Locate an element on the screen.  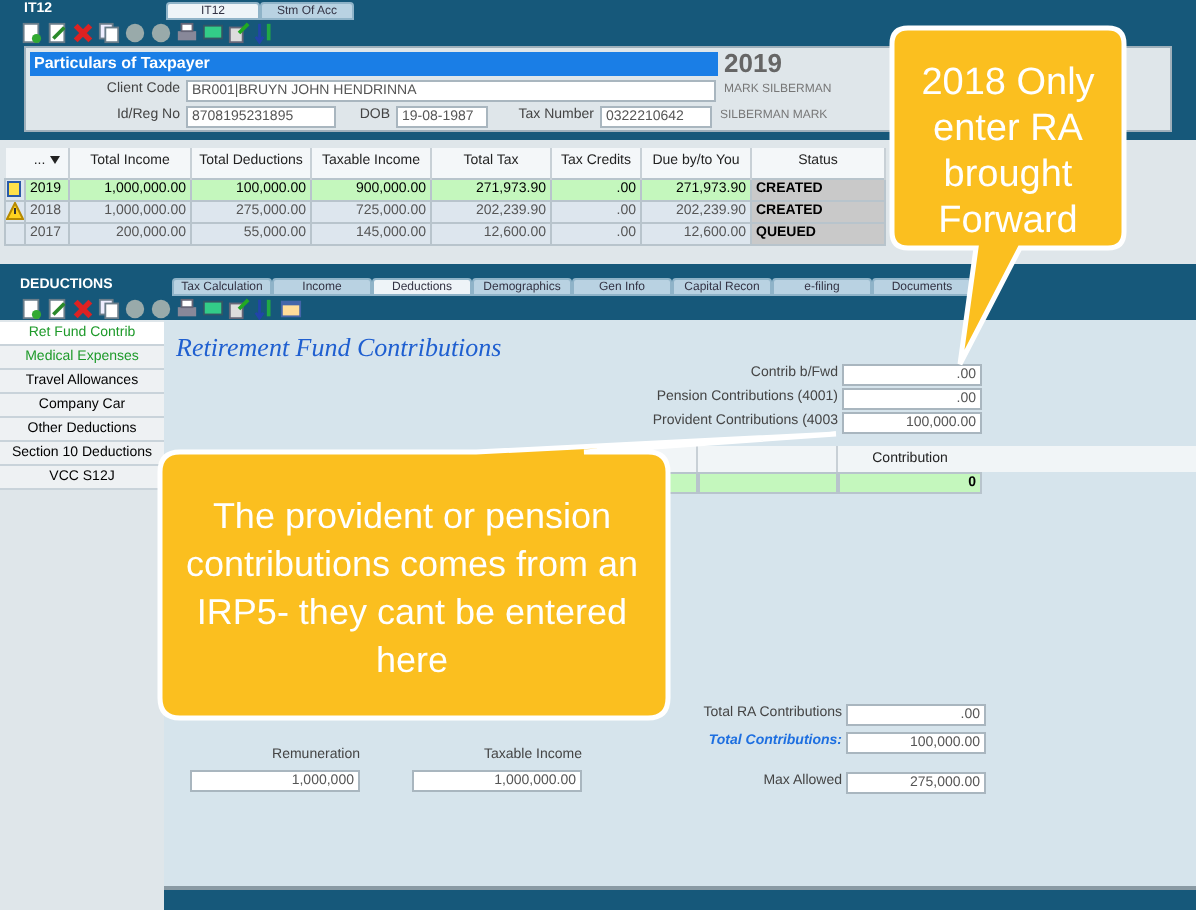
form-title: Retirement Fund Contributions is located at coordinates (339, 348).